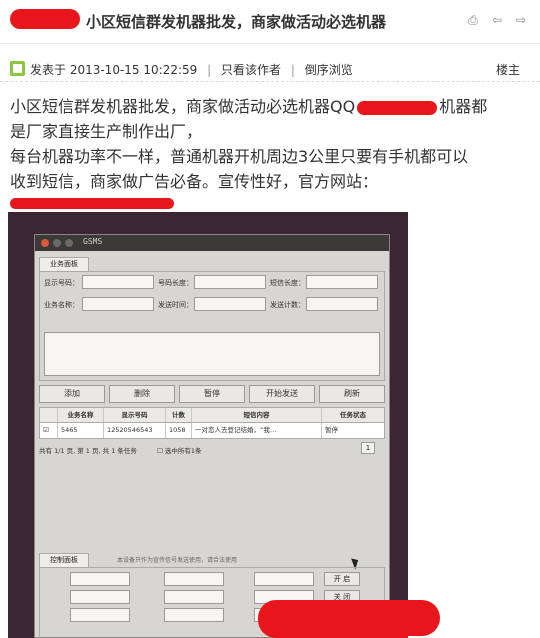  Describe the element at coordinates (212, 326) in the screenshot. I see `task-panel: 显示号码： 号码长度： 短信长度： 业务名称： 发送时间： 发送计数：` at that location.